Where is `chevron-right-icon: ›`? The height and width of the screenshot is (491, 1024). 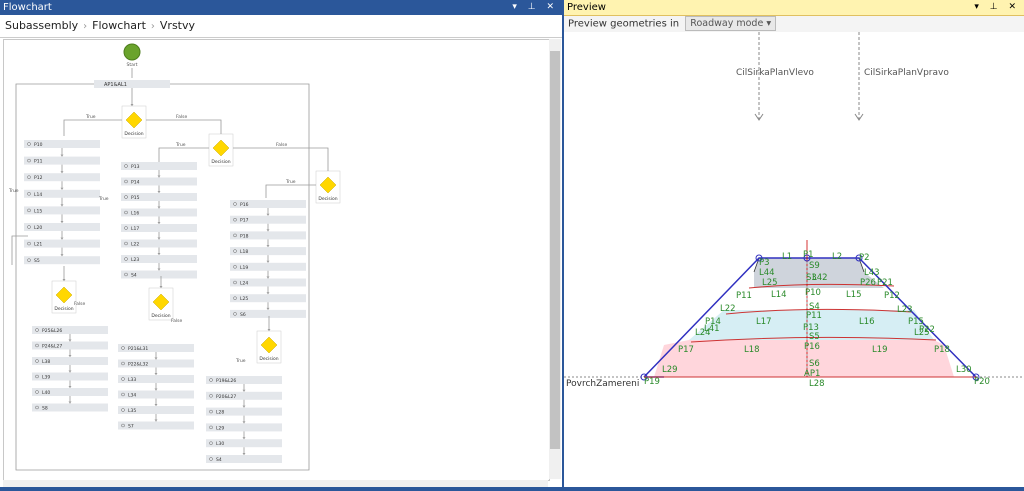
chevron-right-icon: › is located at coordinates (85, 26).